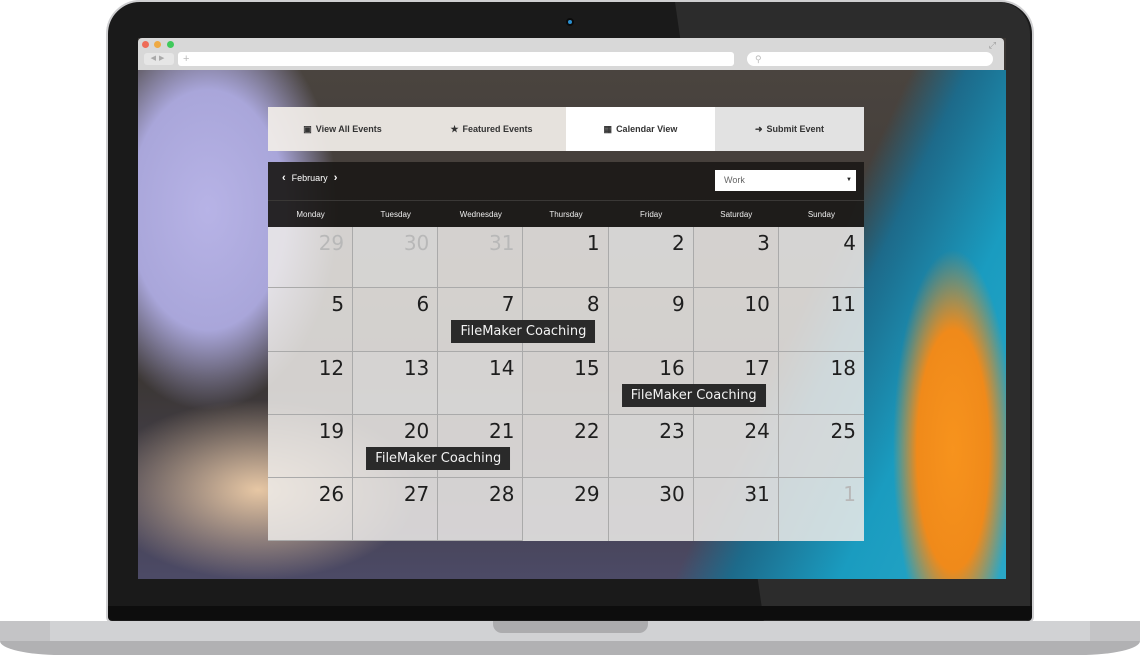 The height and width of the screenshot is (655, 1140). Describe the element at coordinates (593, 304) in the screenshot. I see `day-number: 8` at that location.